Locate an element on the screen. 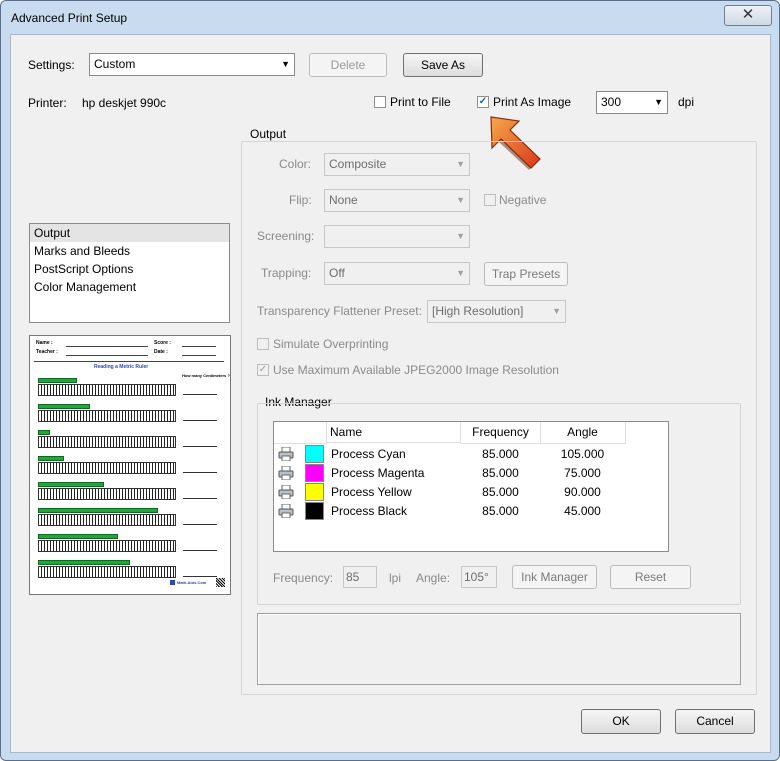 Image resolution: width=780 pixels, height=761 pixels. ink-table-header-blank is located at coordinates (300, 433).